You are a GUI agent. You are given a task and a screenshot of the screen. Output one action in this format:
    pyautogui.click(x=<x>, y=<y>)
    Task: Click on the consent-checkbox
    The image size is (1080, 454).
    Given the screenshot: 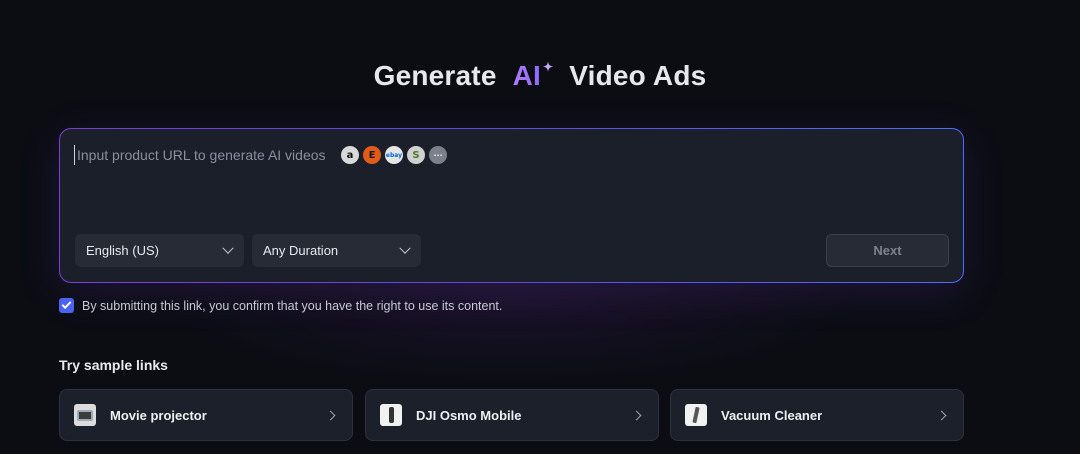 What is the action you would take?
    pyautogui.click(x=66, y=305)
    